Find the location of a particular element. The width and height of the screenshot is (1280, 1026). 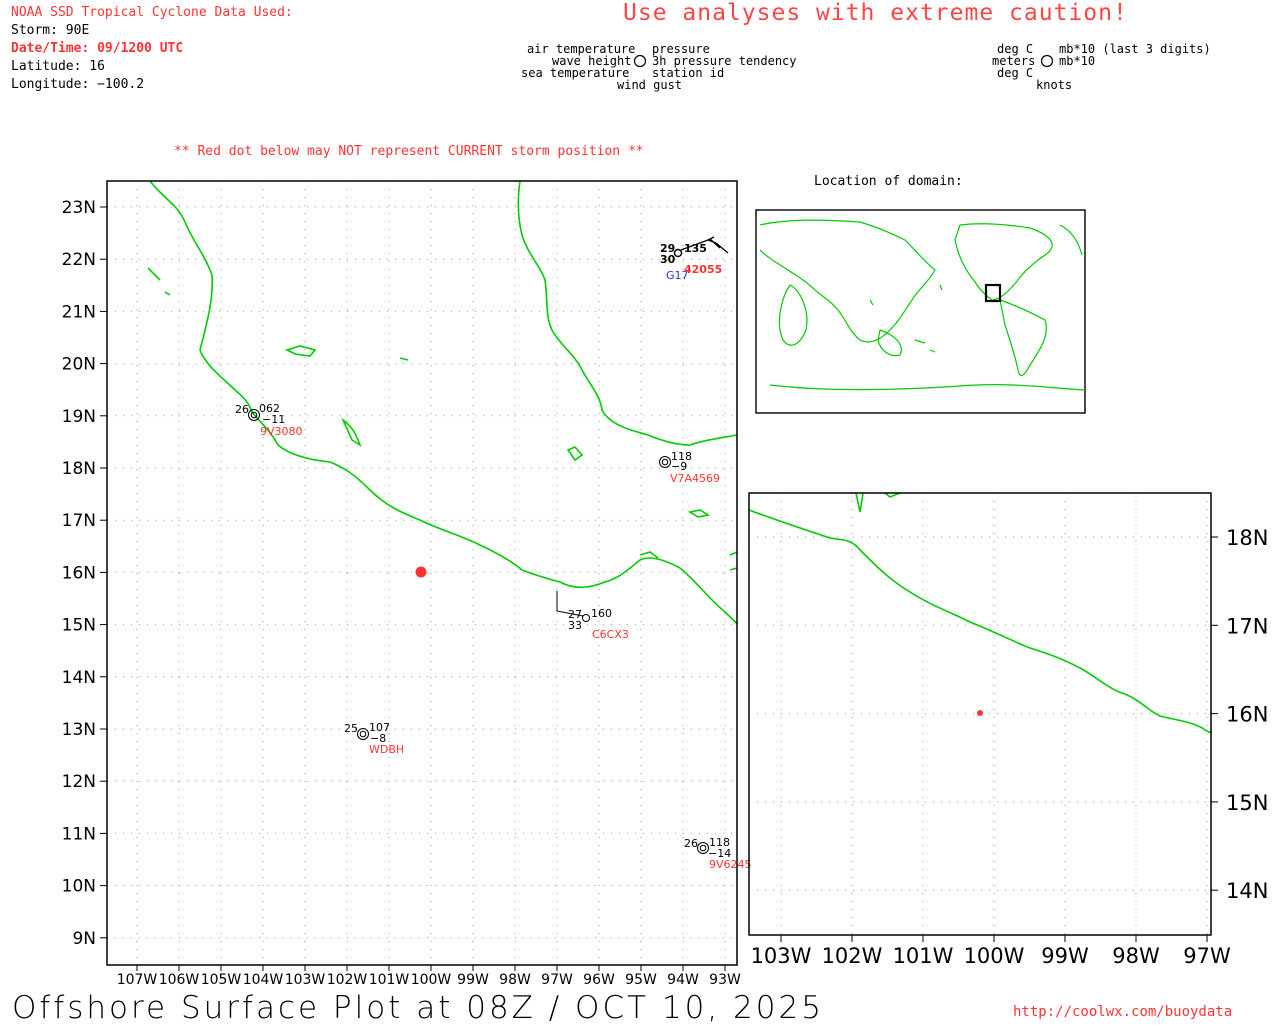

lat-tick-label: 20N is located at coordinates (79, 365).